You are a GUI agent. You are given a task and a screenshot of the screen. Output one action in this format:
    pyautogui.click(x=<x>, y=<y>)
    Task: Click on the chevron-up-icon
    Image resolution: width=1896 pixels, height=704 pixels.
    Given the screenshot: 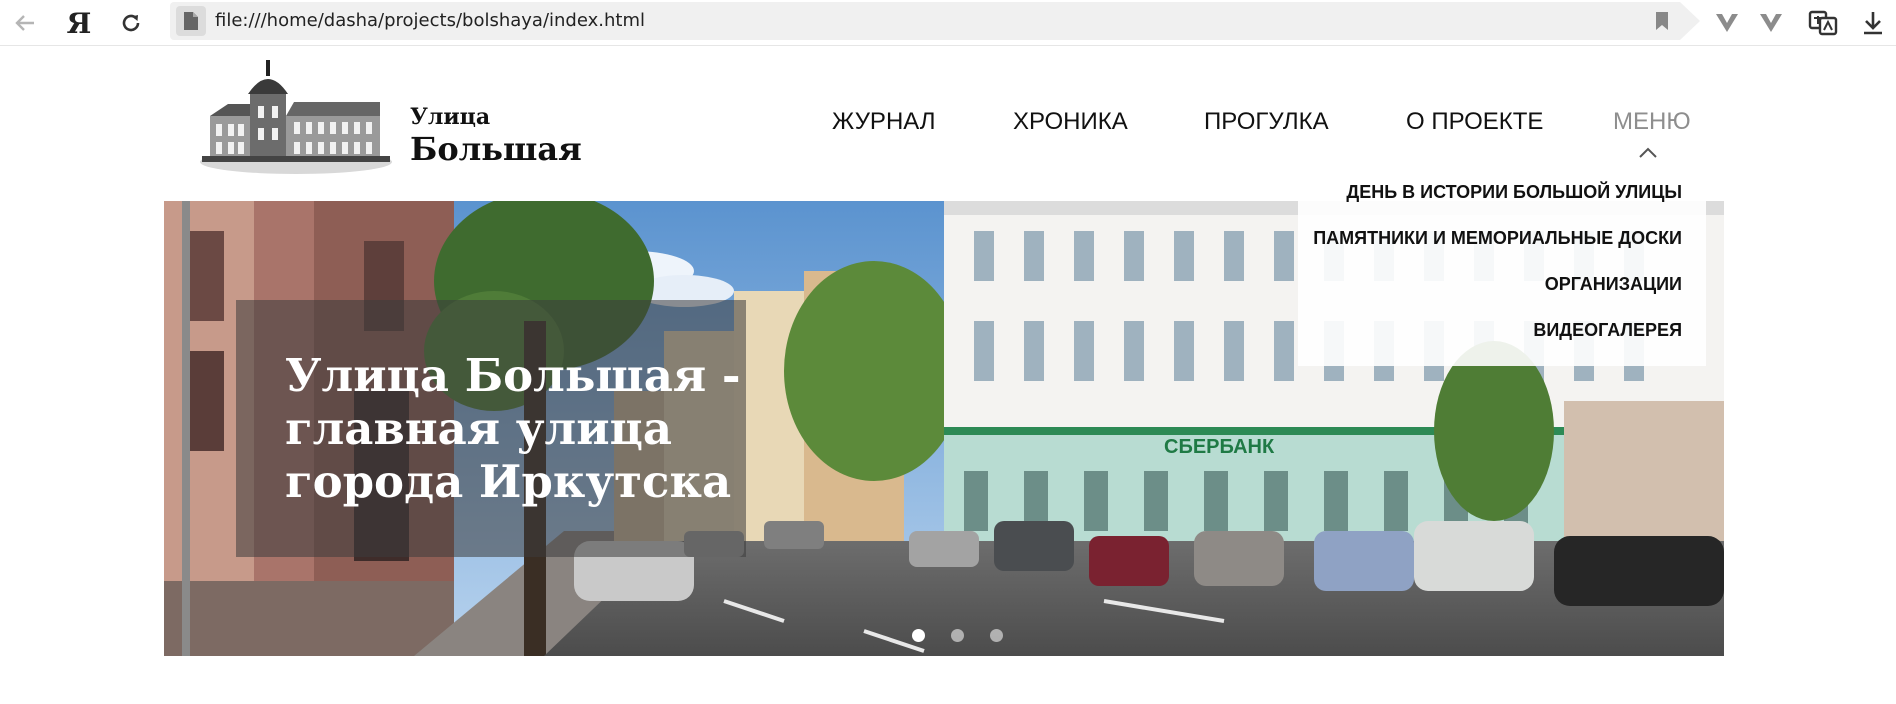 What is the action you would take?
    pyautogui.click(x=1648, y=155)
    